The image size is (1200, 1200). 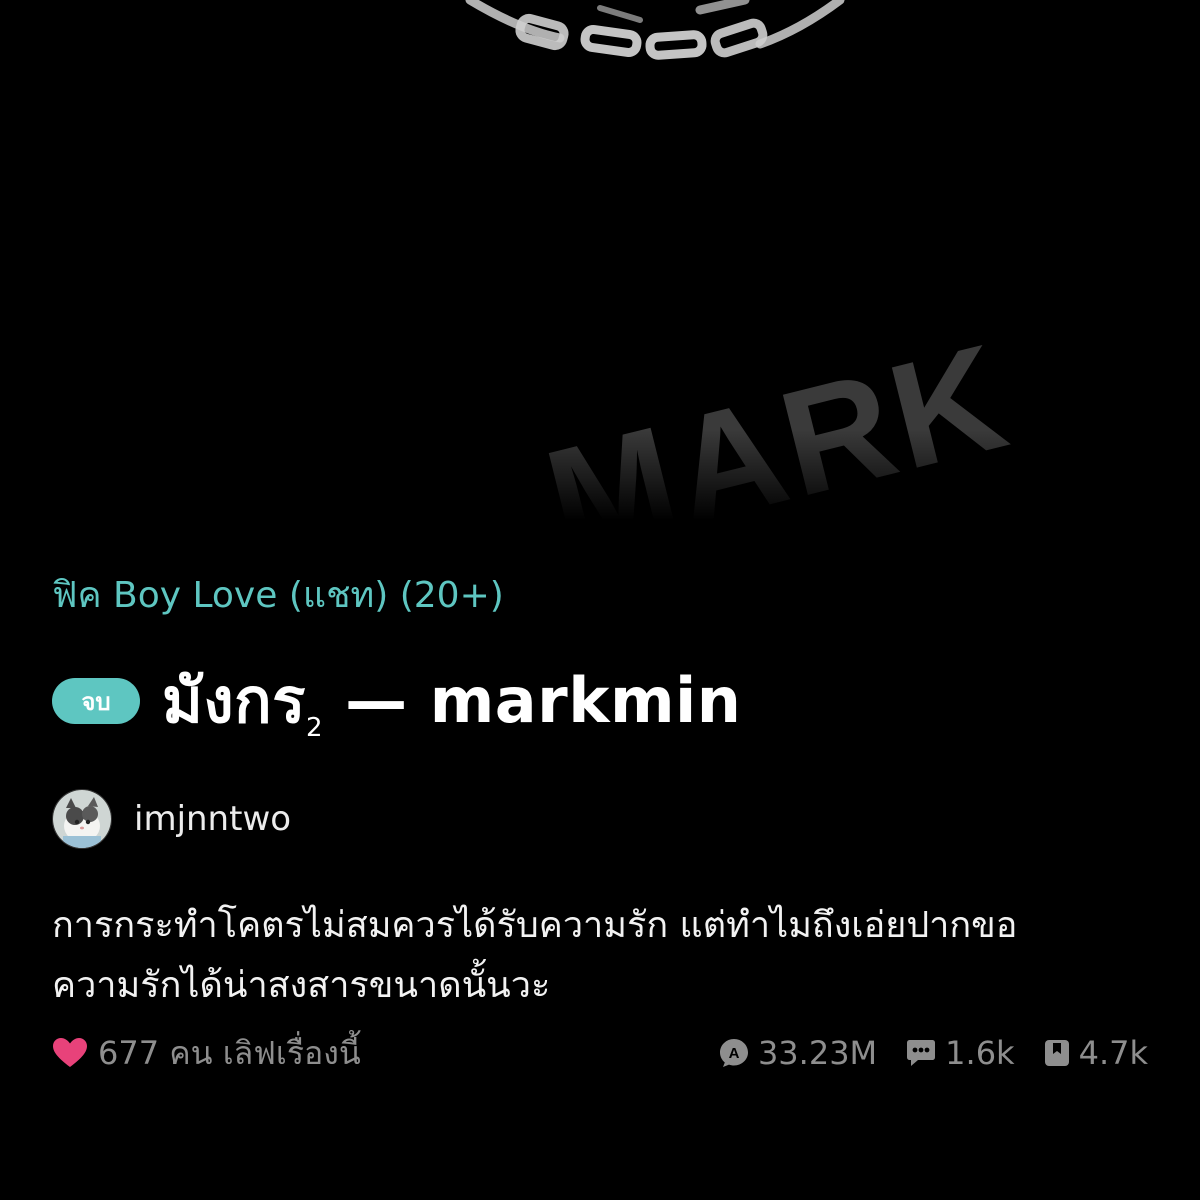 I want to click on heart-icon, so click(x=70, y=1053).